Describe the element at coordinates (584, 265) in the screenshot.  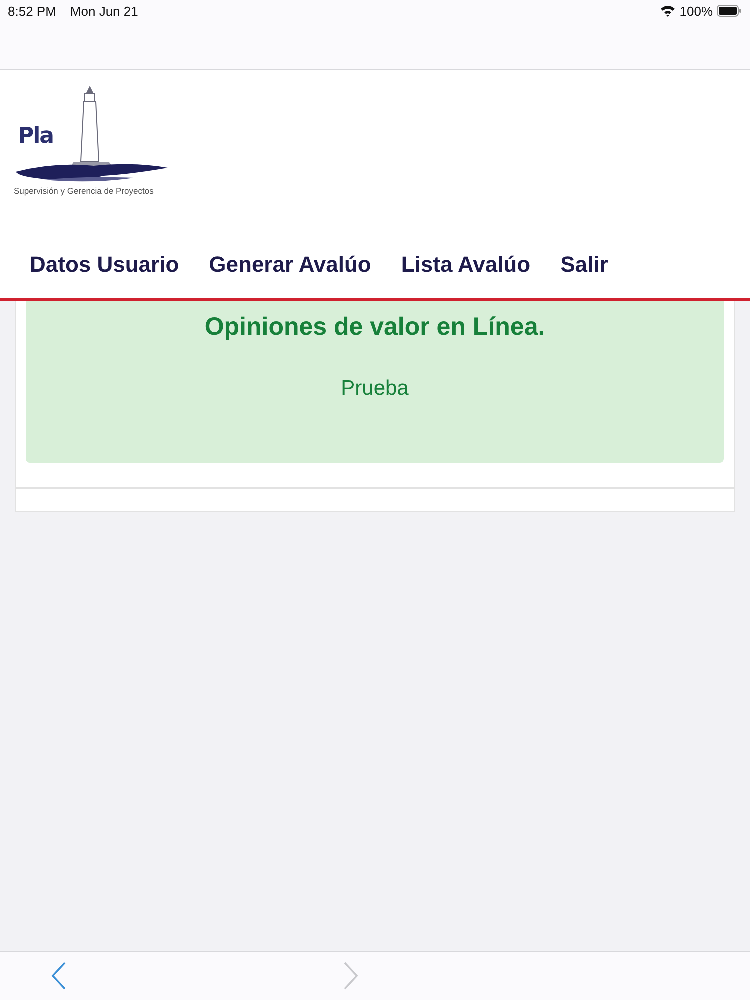
I see `nav-link: Salir` at that location.